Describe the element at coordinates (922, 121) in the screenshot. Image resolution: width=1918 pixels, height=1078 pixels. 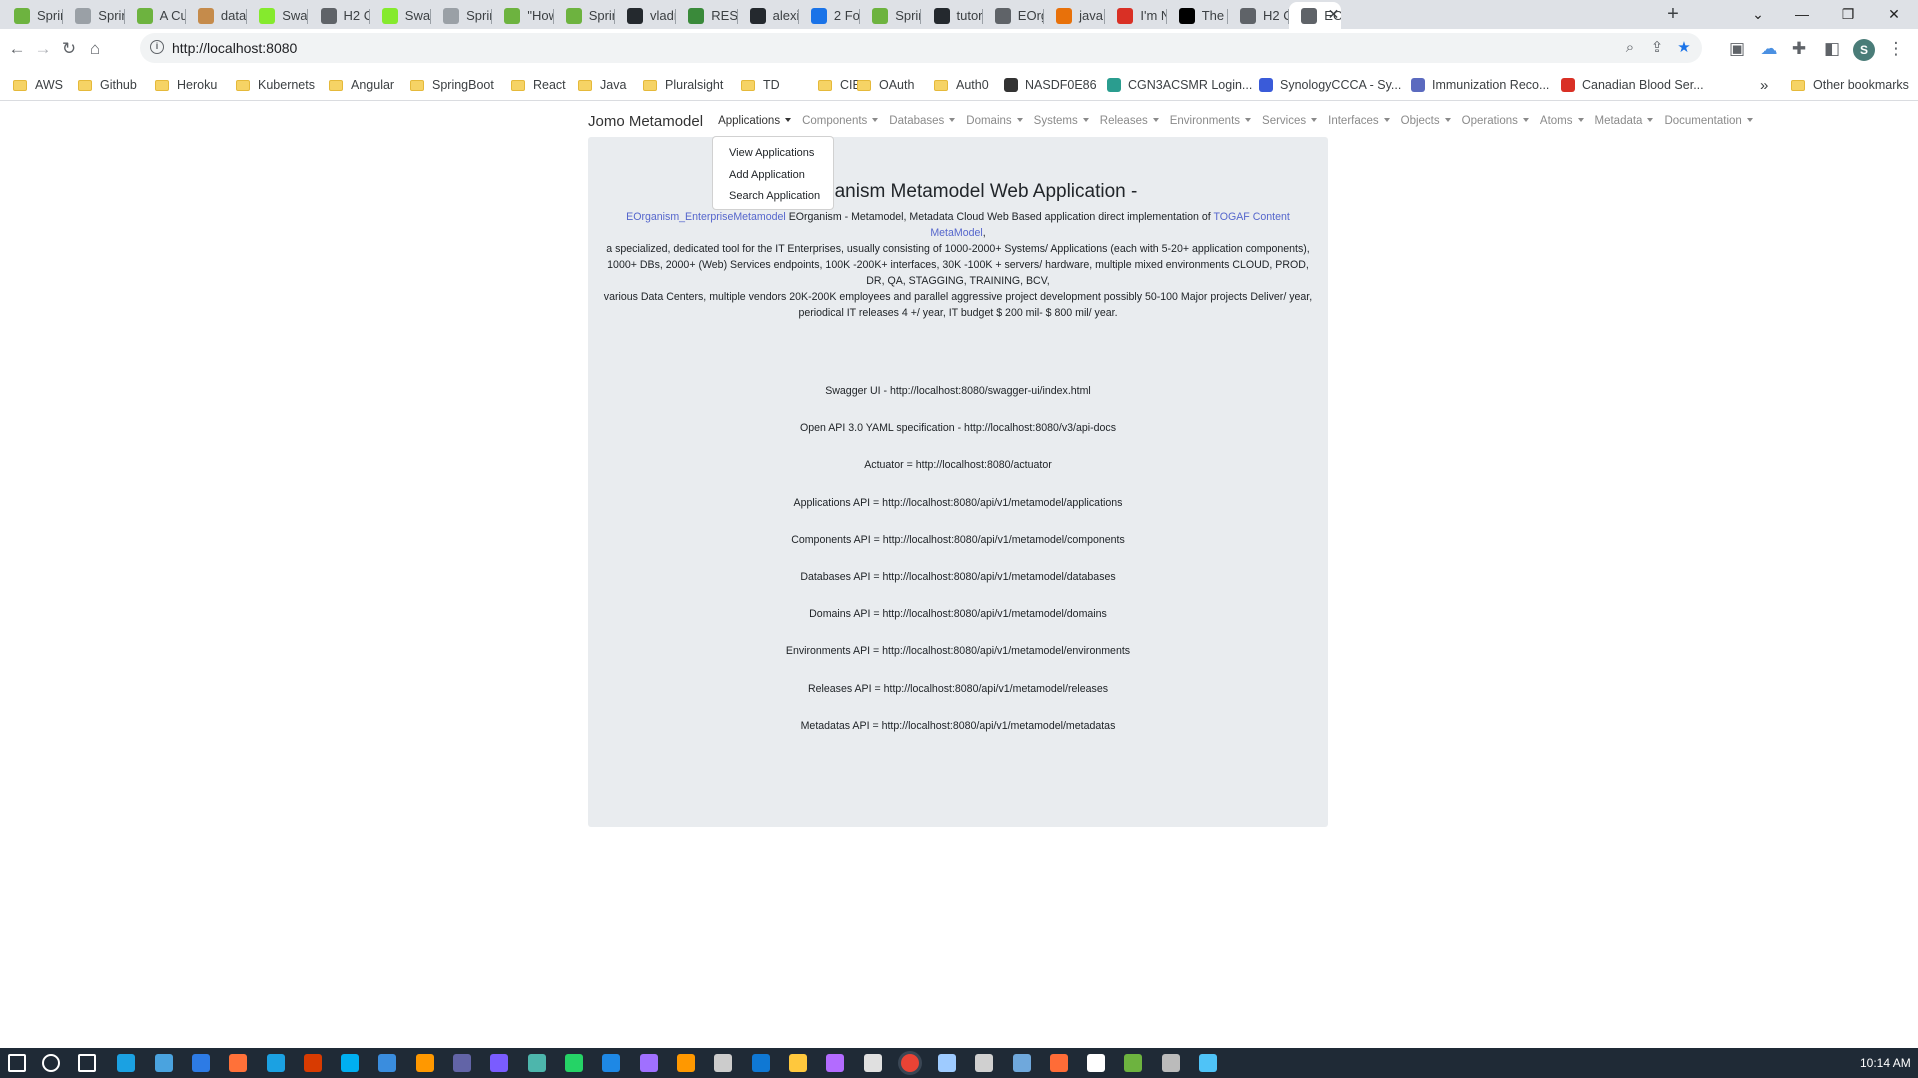
I see `nav-item-databases: Databases` at that location.